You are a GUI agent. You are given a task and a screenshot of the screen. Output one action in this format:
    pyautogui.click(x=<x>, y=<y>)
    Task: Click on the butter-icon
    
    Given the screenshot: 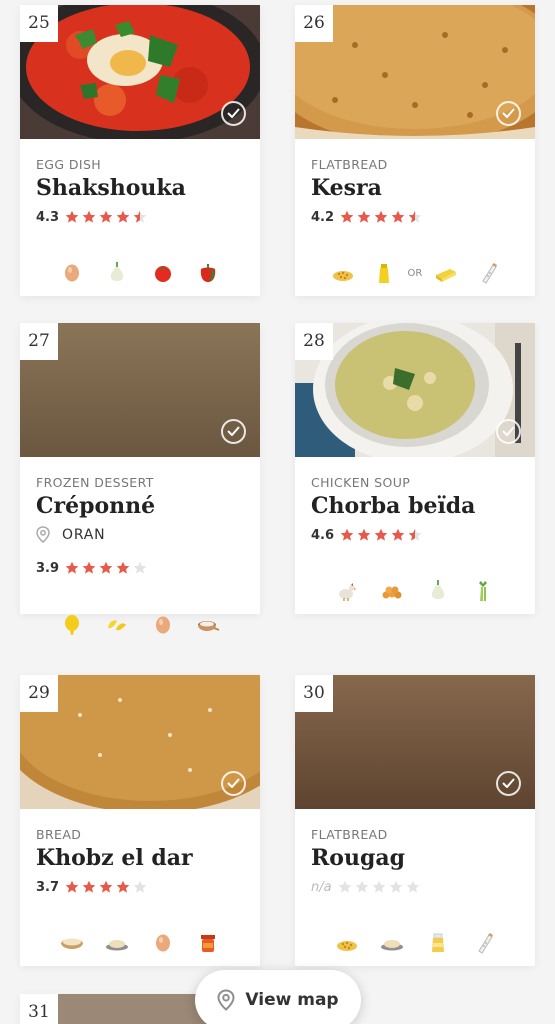 What is the action you would take?
    pyautogui.click(x=445, y=275)
    